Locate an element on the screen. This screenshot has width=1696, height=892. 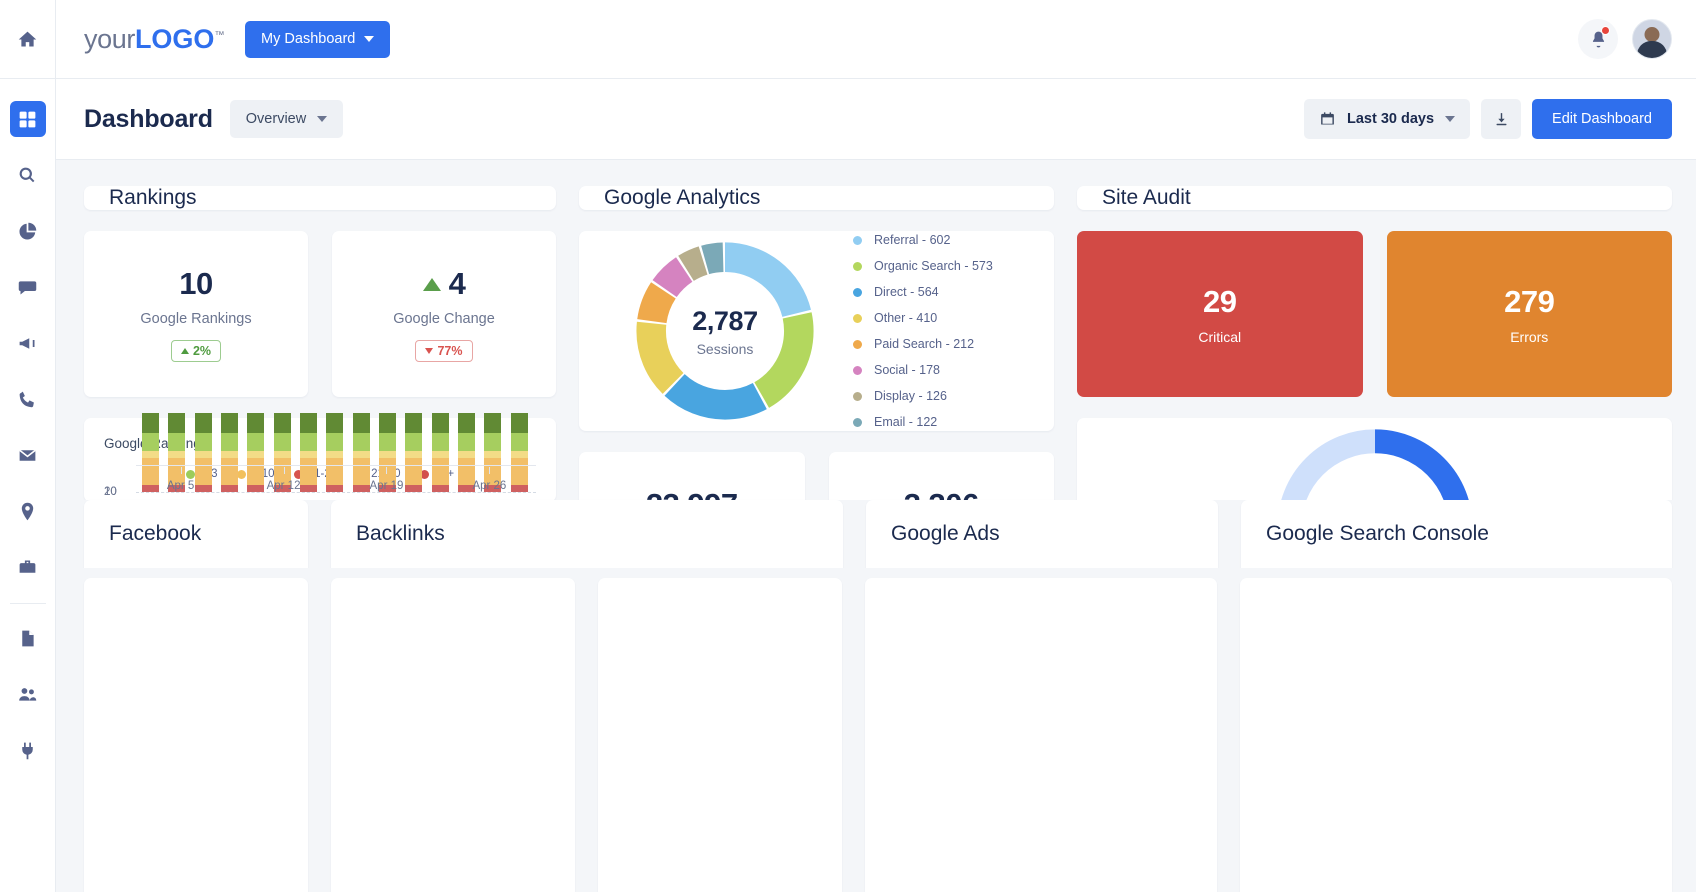
legend-item: Email - 122 is located at coordinates (923, 422).